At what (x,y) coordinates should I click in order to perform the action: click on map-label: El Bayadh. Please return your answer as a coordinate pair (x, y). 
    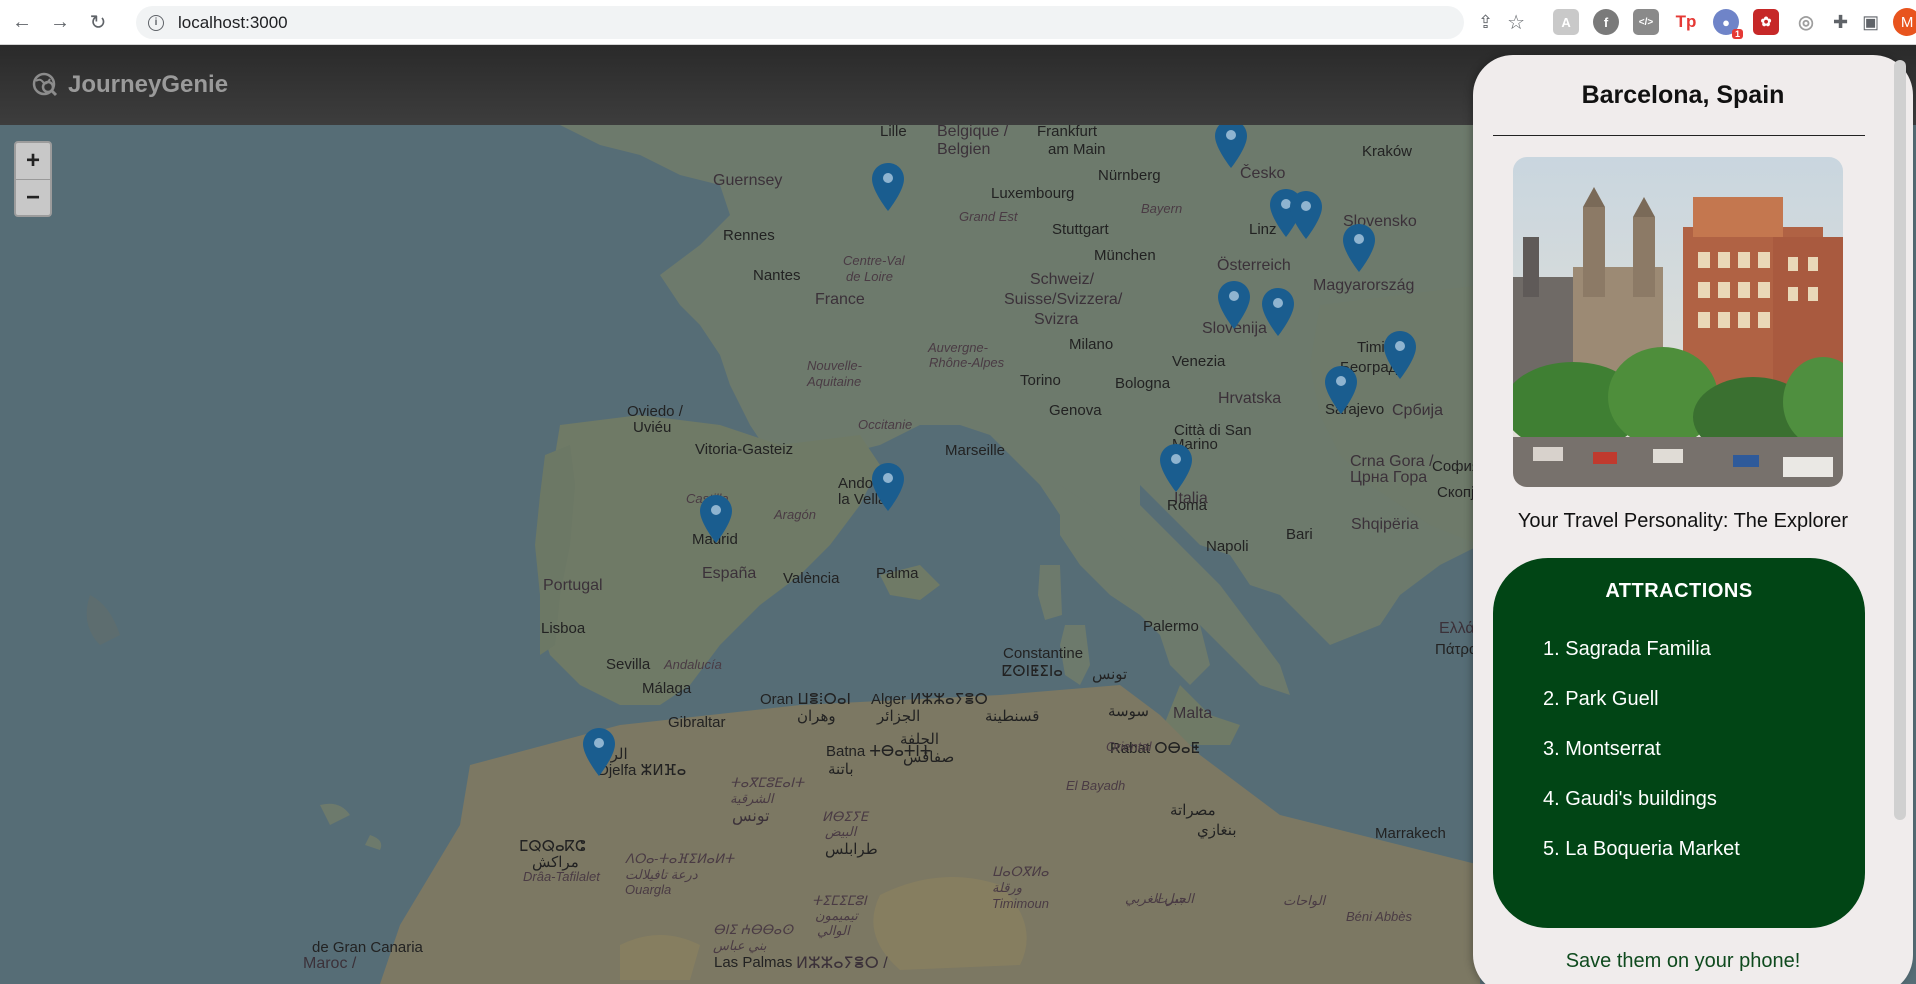
    Looking at the image, I should click on (1096, 785).